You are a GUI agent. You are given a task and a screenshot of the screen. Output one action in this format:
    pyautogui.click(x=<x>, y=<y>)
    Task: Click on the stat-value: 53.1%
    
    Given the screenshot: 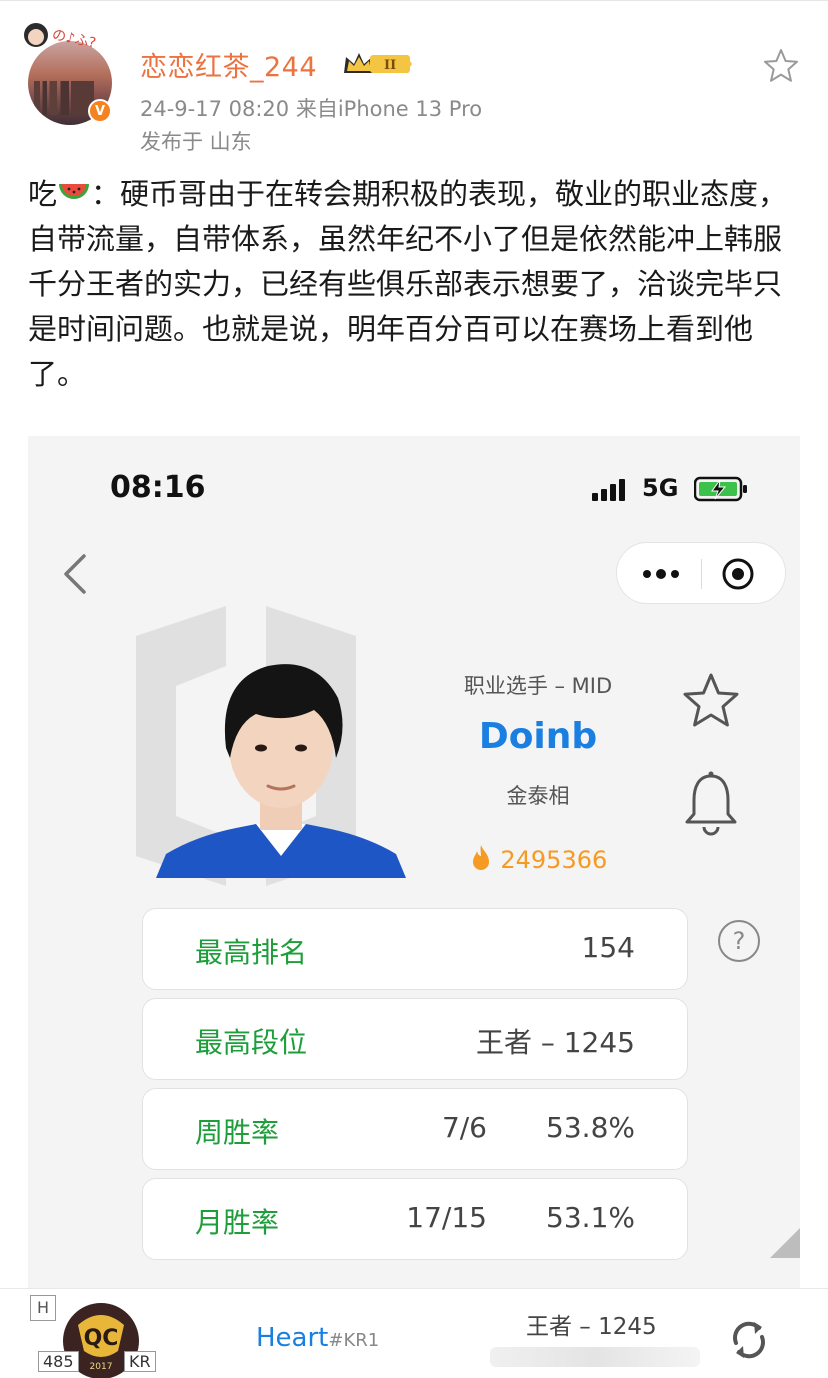 What is the action you would take?
    pyautogui.click(x=590, y=1217)
    